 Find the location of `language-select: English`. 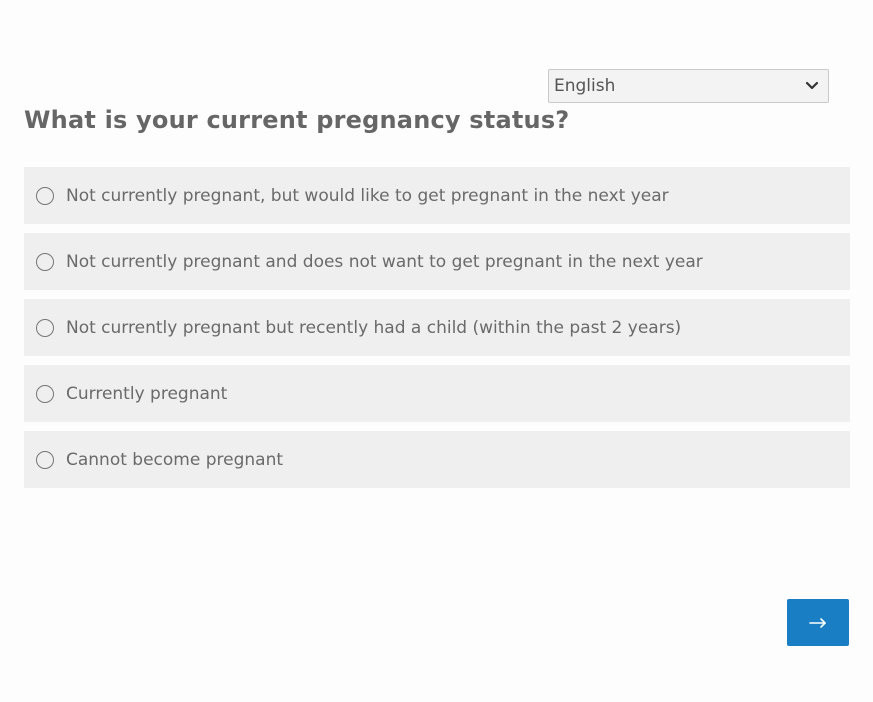

language-select: English is located at coordinates (688, 86).